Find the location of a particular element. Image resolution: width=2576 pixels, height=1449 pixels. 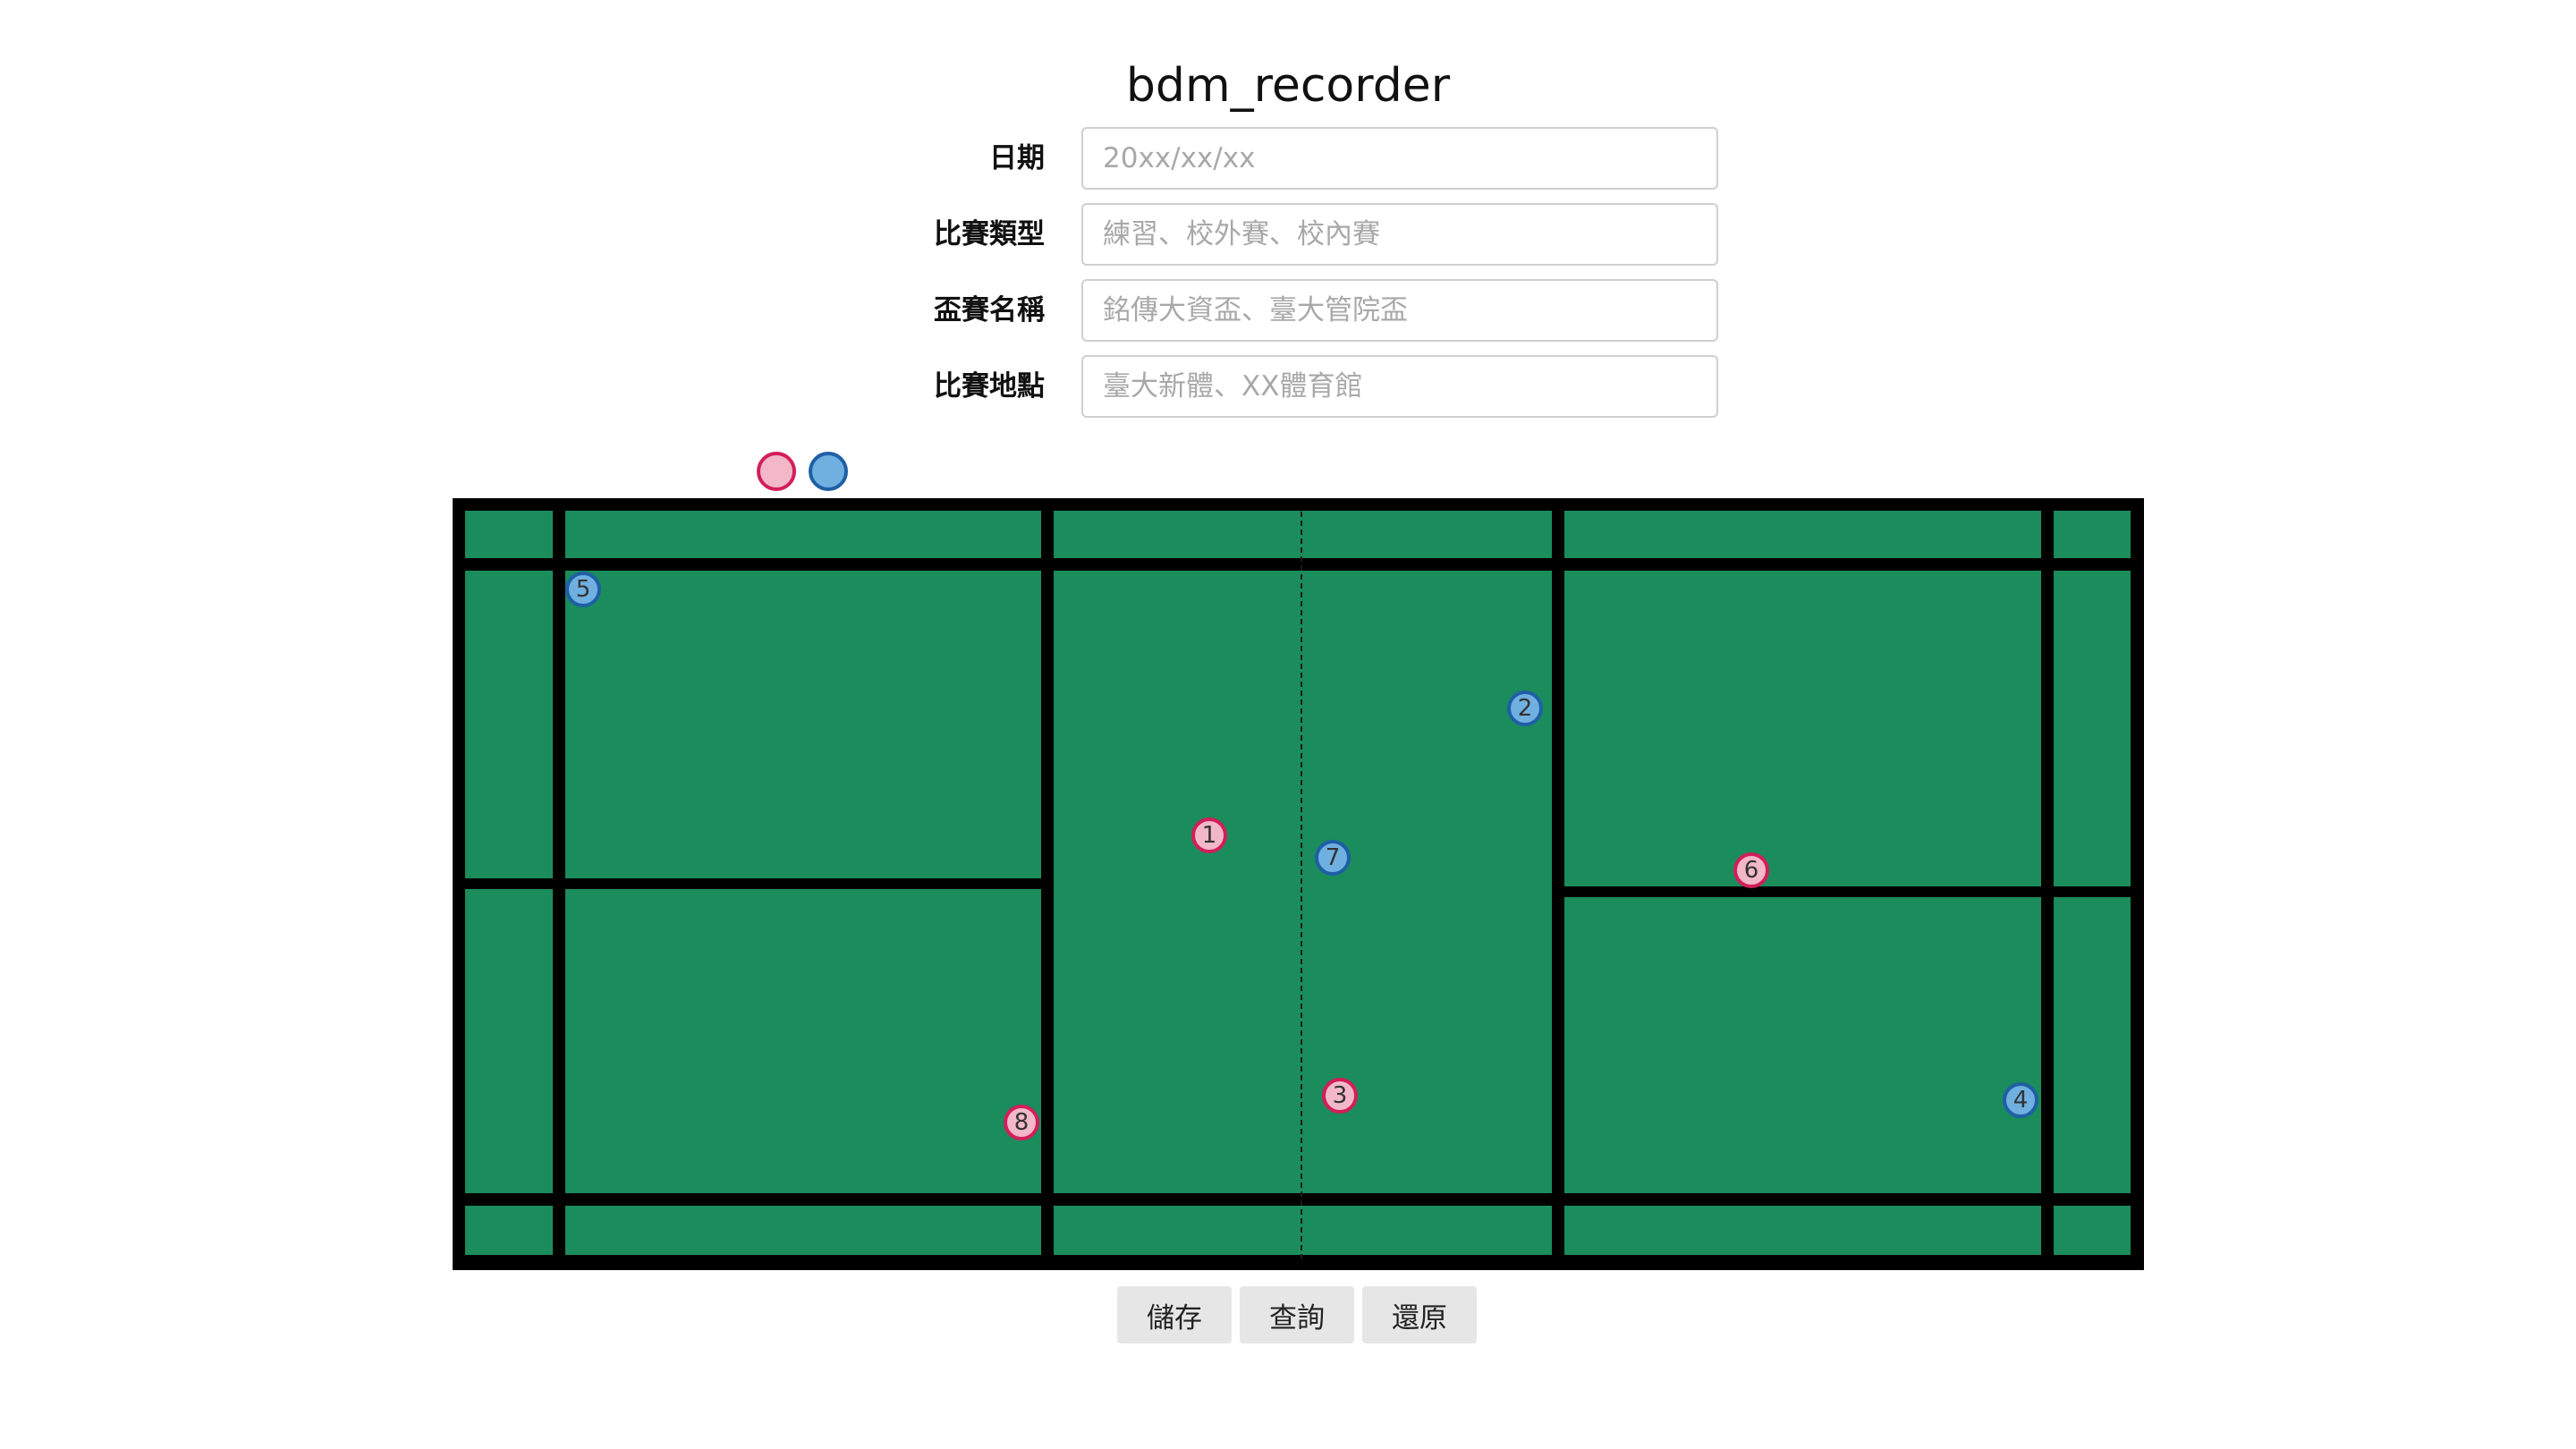

shot-marker-1: 1 is located at coordinates (1209, 835).